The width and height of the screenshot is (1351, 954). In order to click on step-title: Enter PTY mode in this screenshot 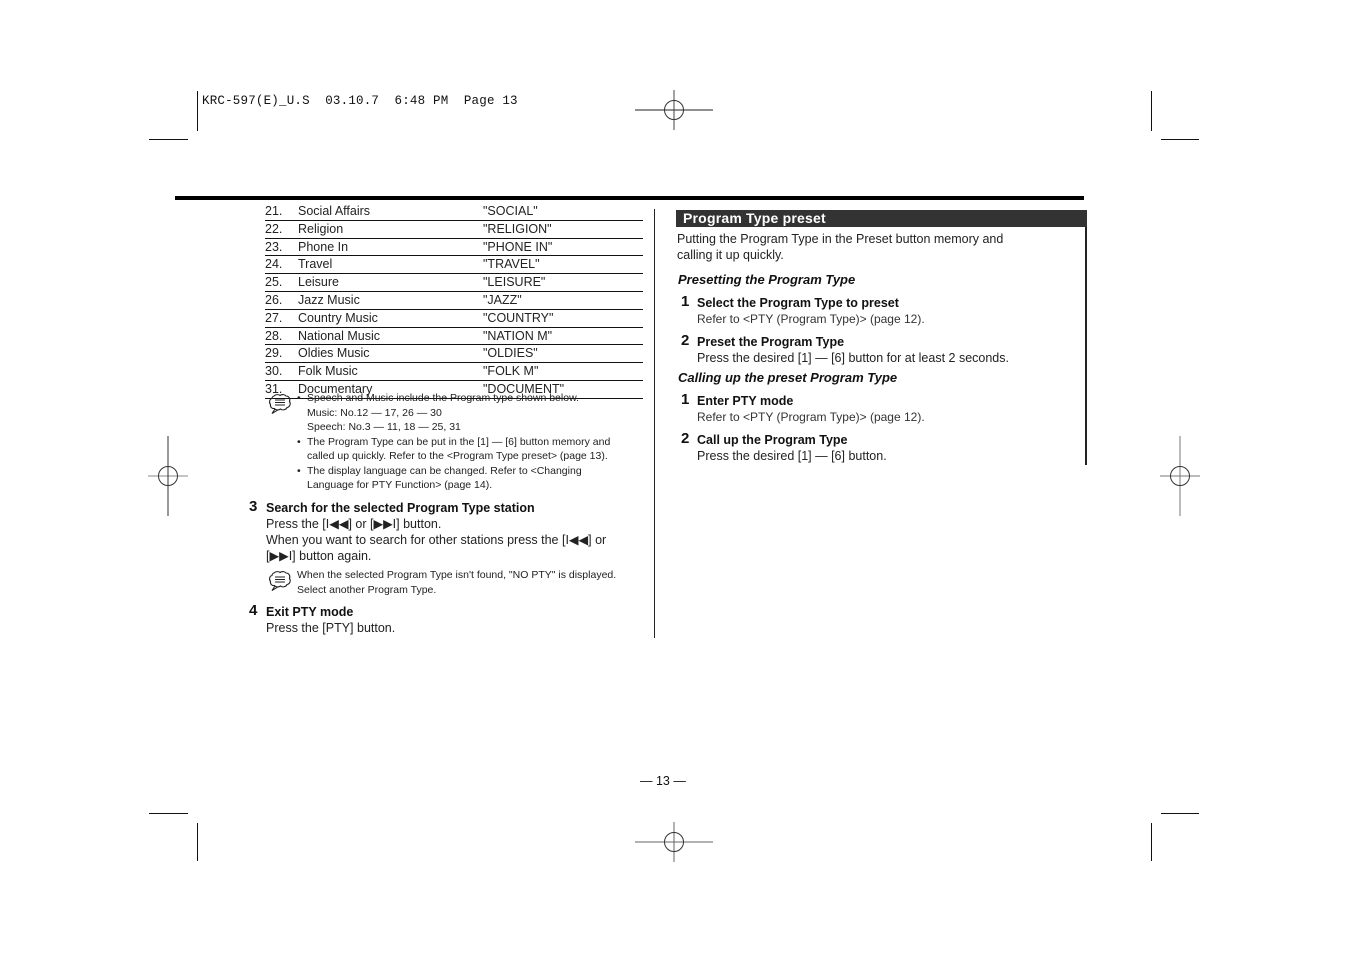, I will do `click(745, 401)`.